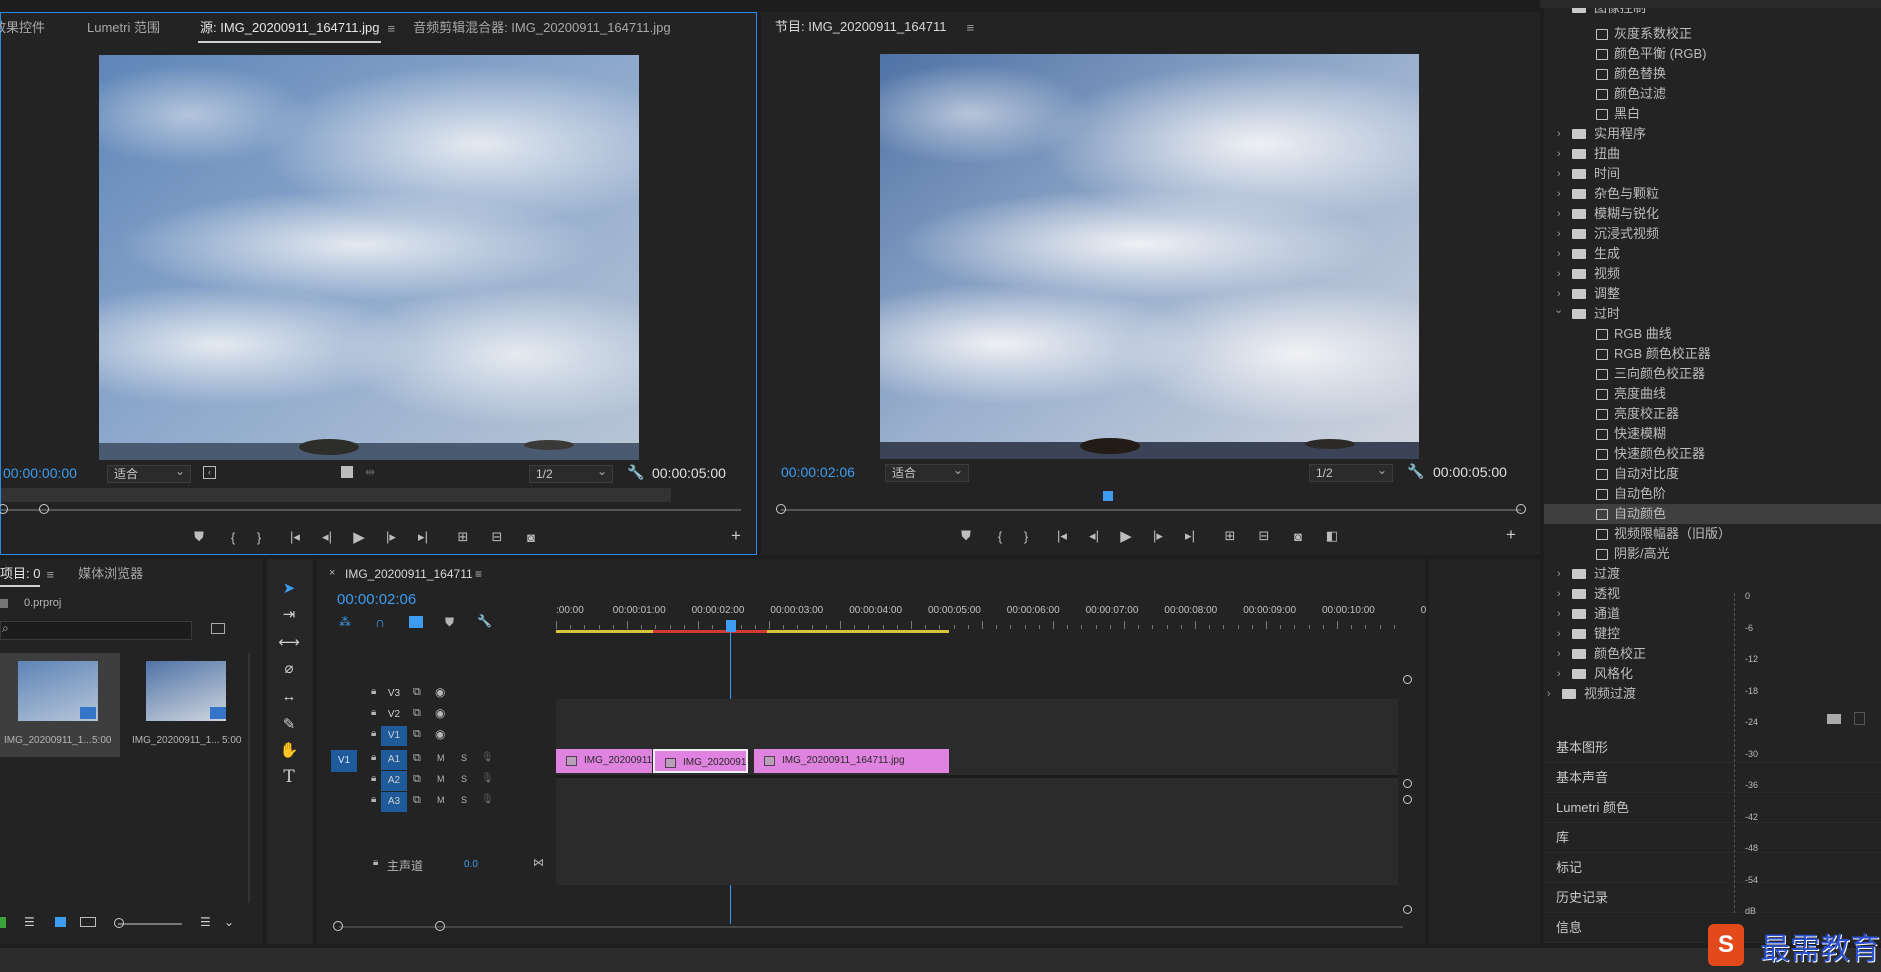 Image resolution: width=1881 pixels, height=972 pixels. I want to click on extract-icon: ⊟, so click(1264, 536).